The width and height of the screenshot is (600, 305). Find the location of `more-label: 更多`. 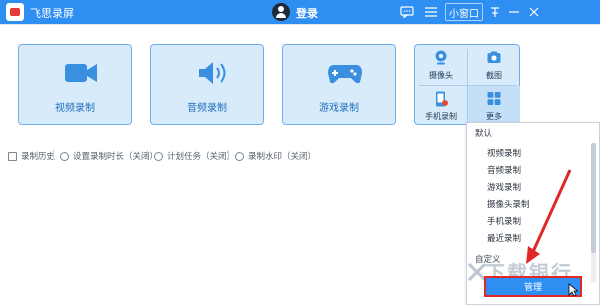

more-label: 更多 is located at coordinates (494, 116).